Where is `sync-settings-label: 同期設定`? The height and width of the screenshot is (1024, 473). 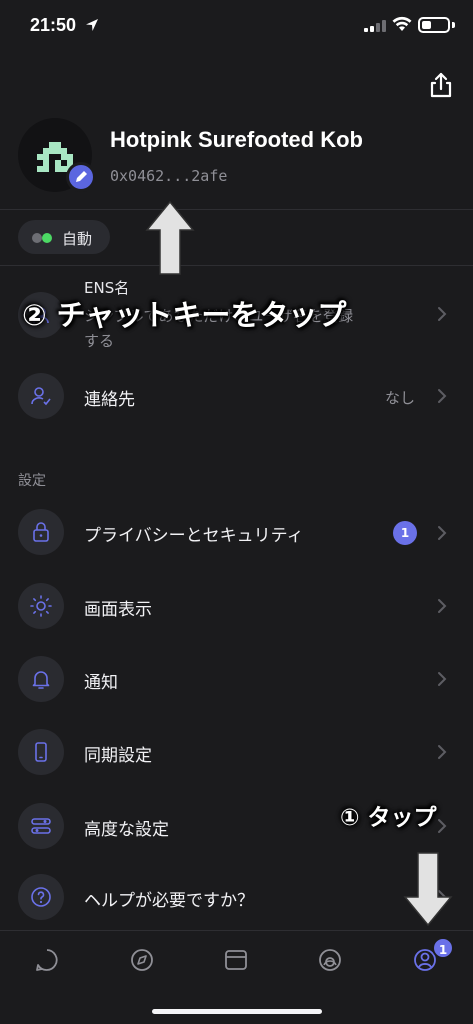 sync-settings-label: 同期設定 is located at coordinates (118, 753).